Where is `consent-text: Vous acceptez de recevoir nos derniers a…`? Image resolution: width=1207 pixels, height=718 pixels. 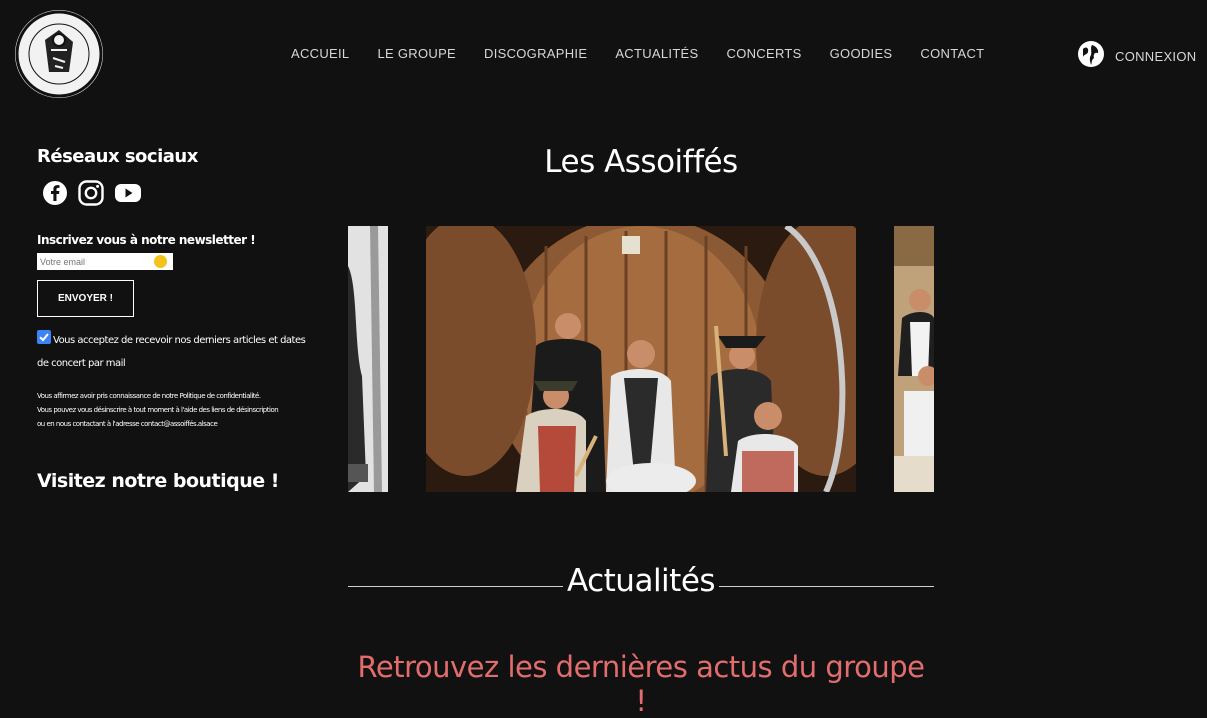 consent-text: Vous acceptez de recevoir nos derniers a… is located at coordinates (171, 352).